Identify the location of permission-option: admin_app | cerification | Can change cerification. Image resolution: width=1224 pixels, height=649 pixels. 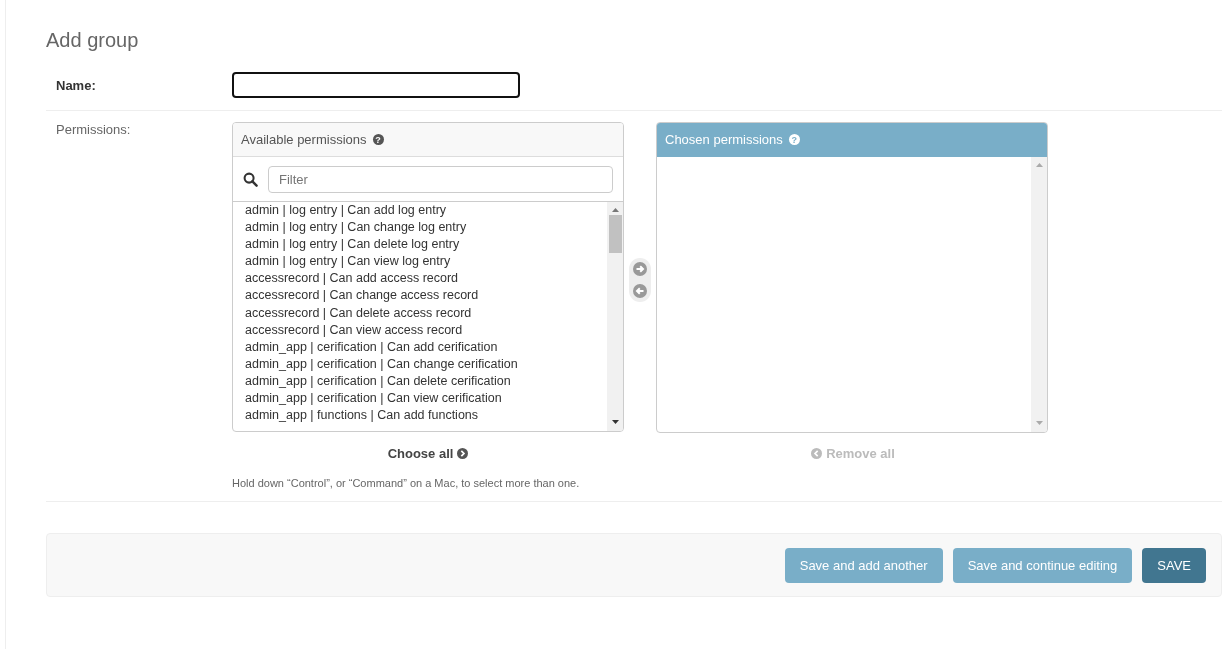
(426, 364).